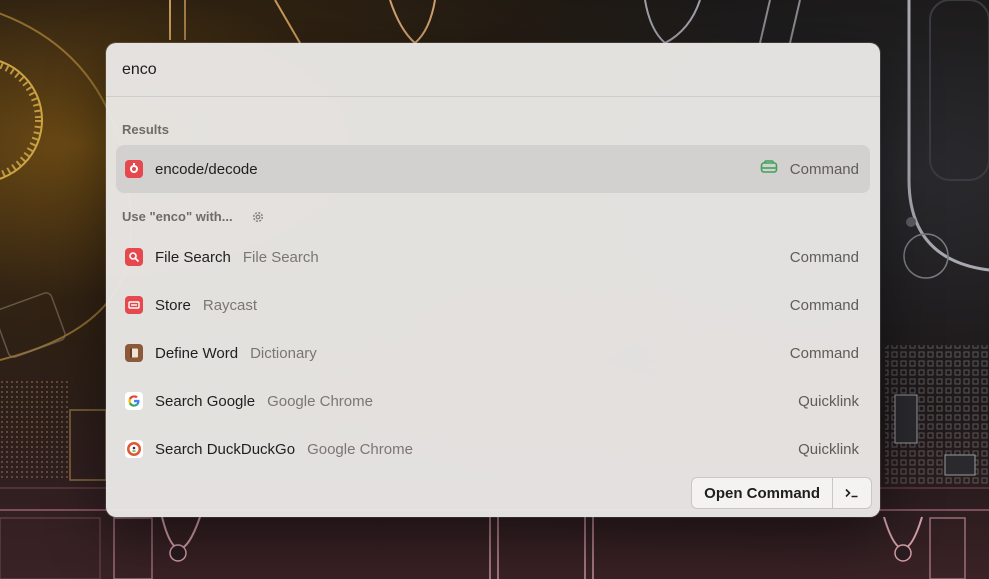 This screenshot has height=579, width=989. Describe the element at coordinates (134, 305) in the screenshot. I see `store-icon` at that location.